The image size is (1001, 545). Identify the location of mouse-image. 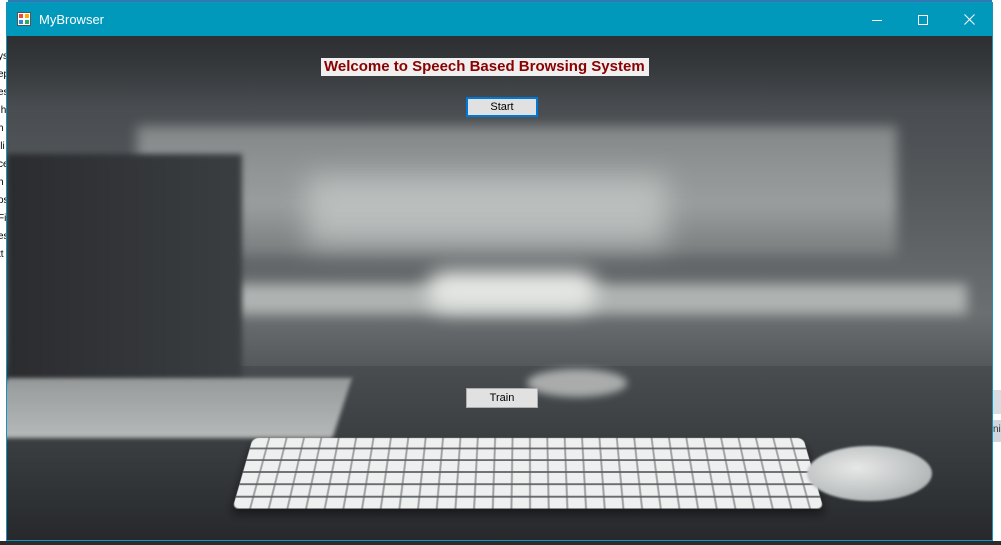
(869, 473).